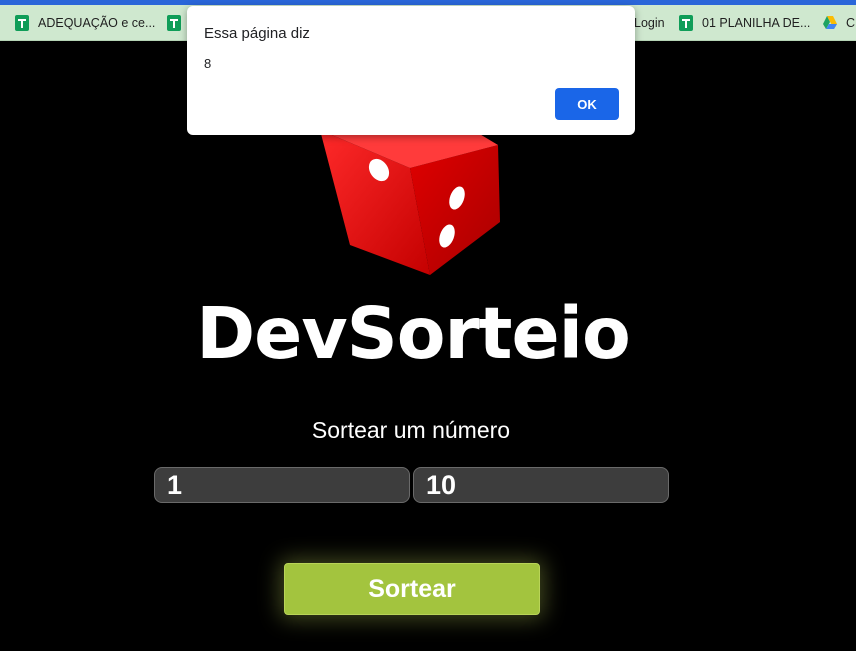 This screenshot has height=651, width=856. I want to click on logo-text: DevSorteio, so click(413, 333).